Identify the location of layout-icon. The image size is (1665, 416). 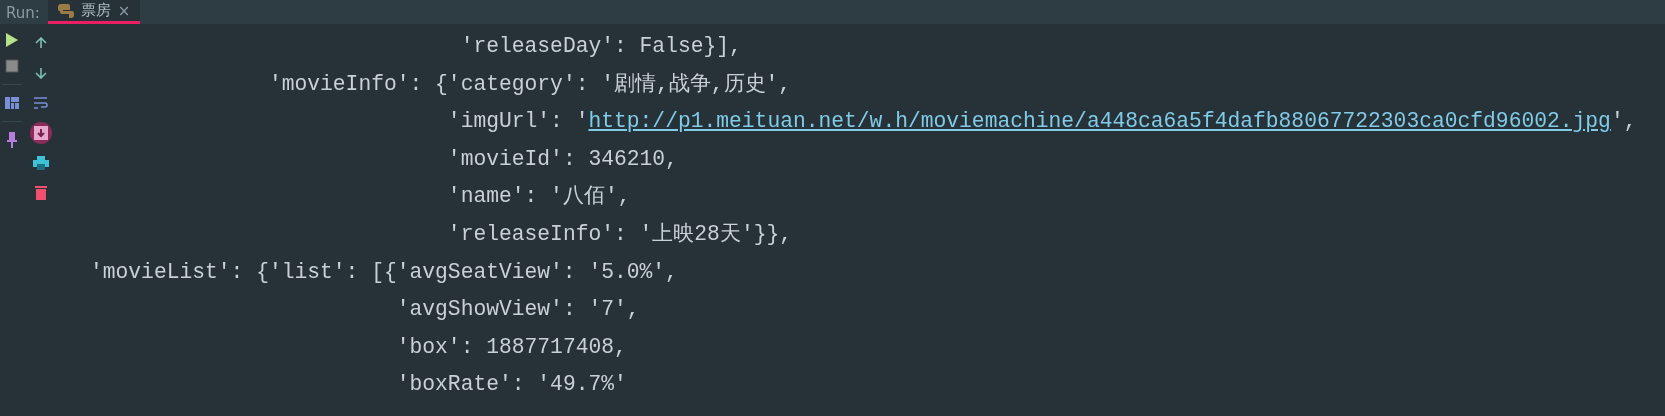
(12, 103).